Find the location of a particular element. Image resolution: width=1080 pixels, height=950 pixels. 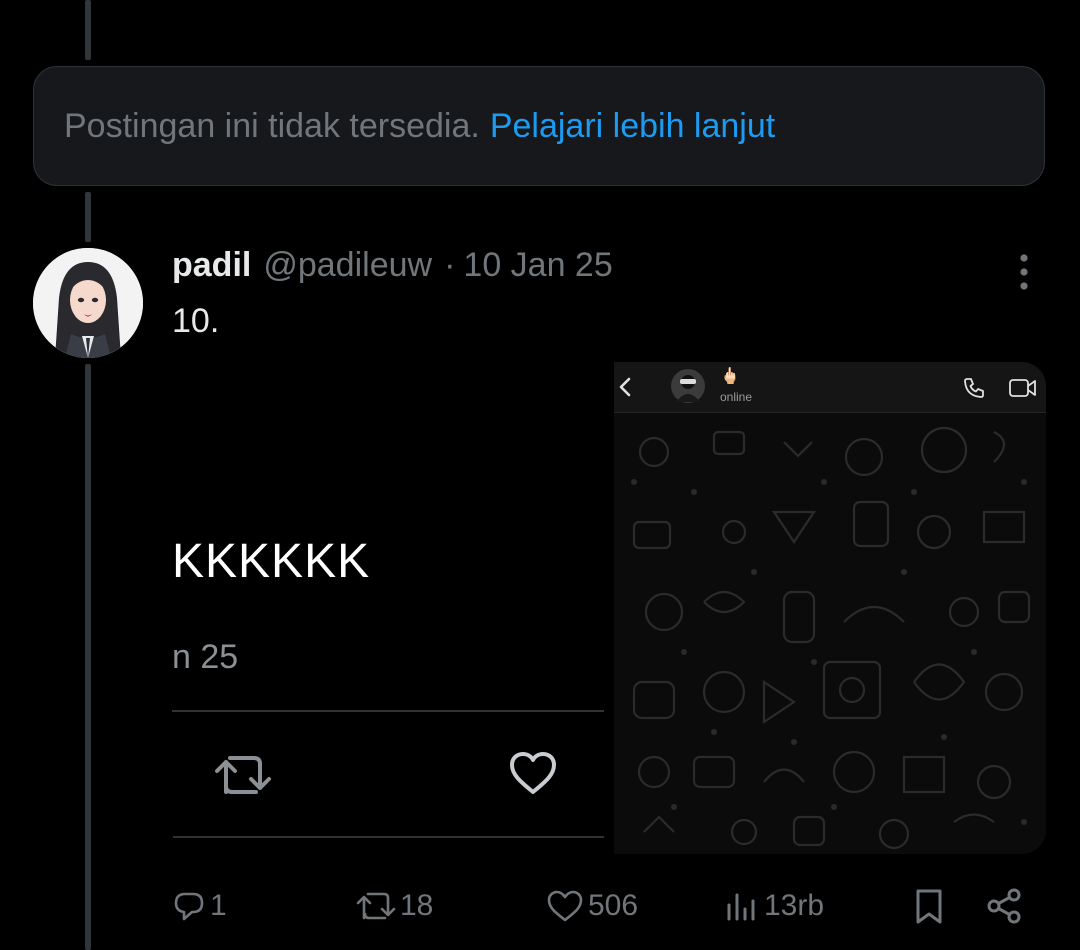

views-button: 13rb is located at coordinates (774, 906).